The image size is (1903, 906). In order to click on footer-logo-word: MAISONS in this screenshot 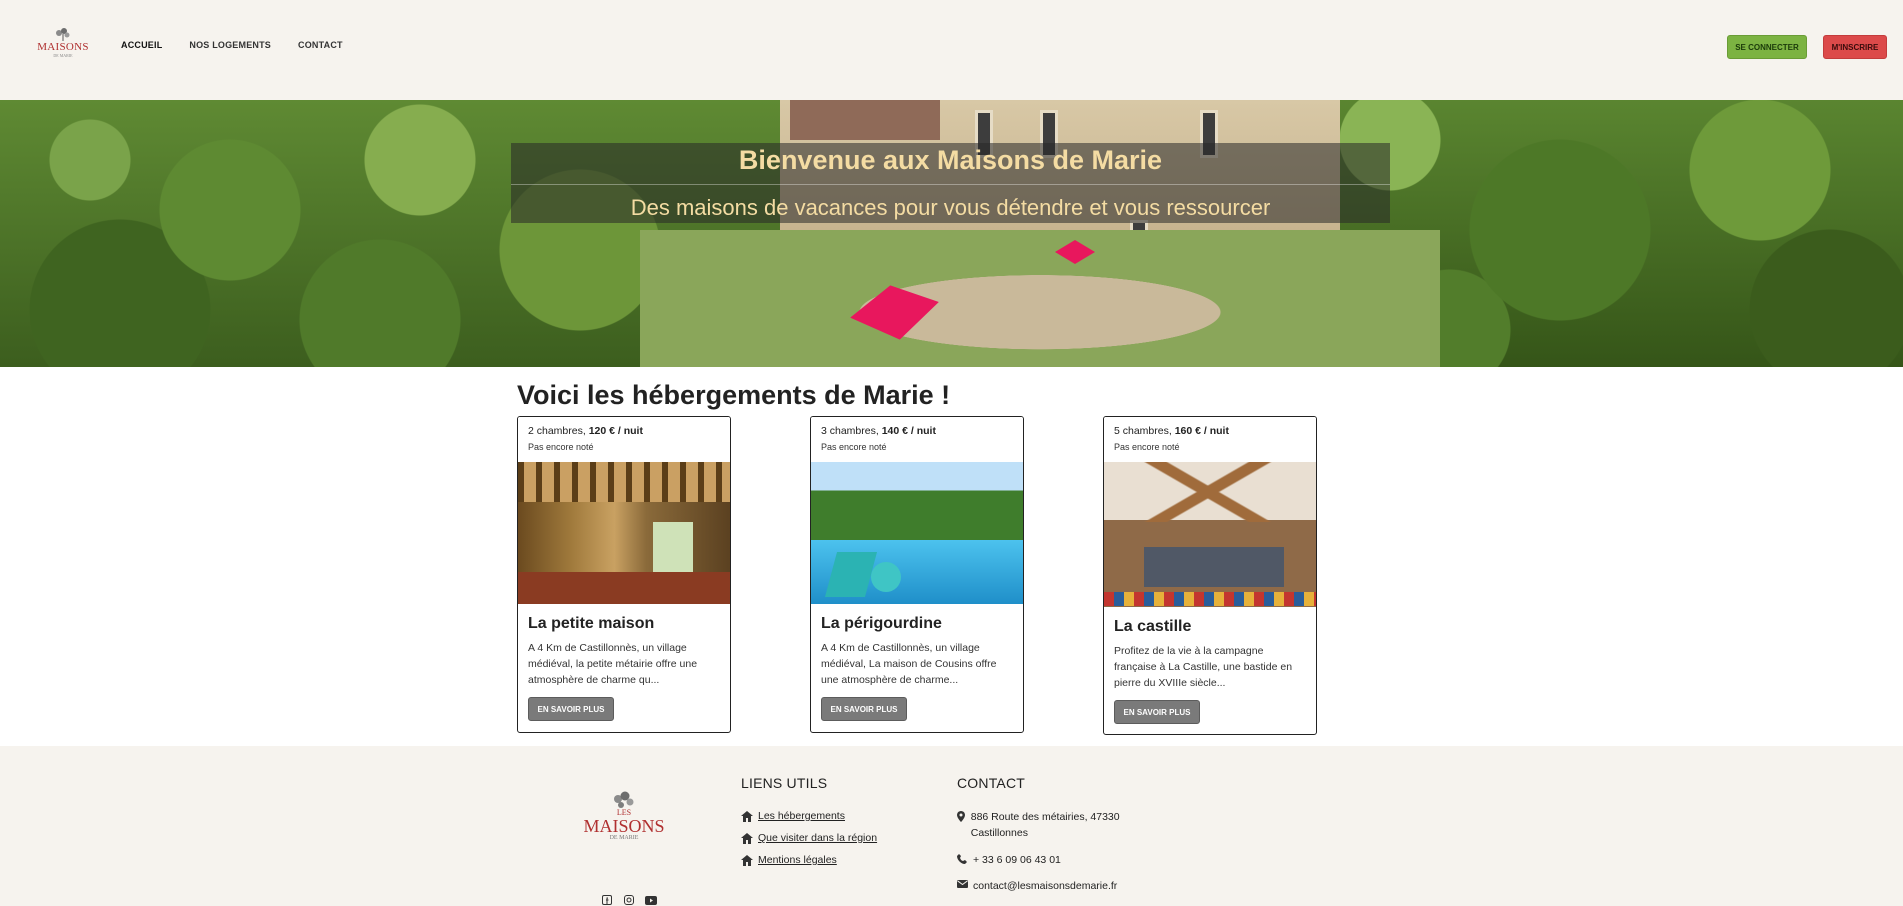, I will do `click(624, 826)`.